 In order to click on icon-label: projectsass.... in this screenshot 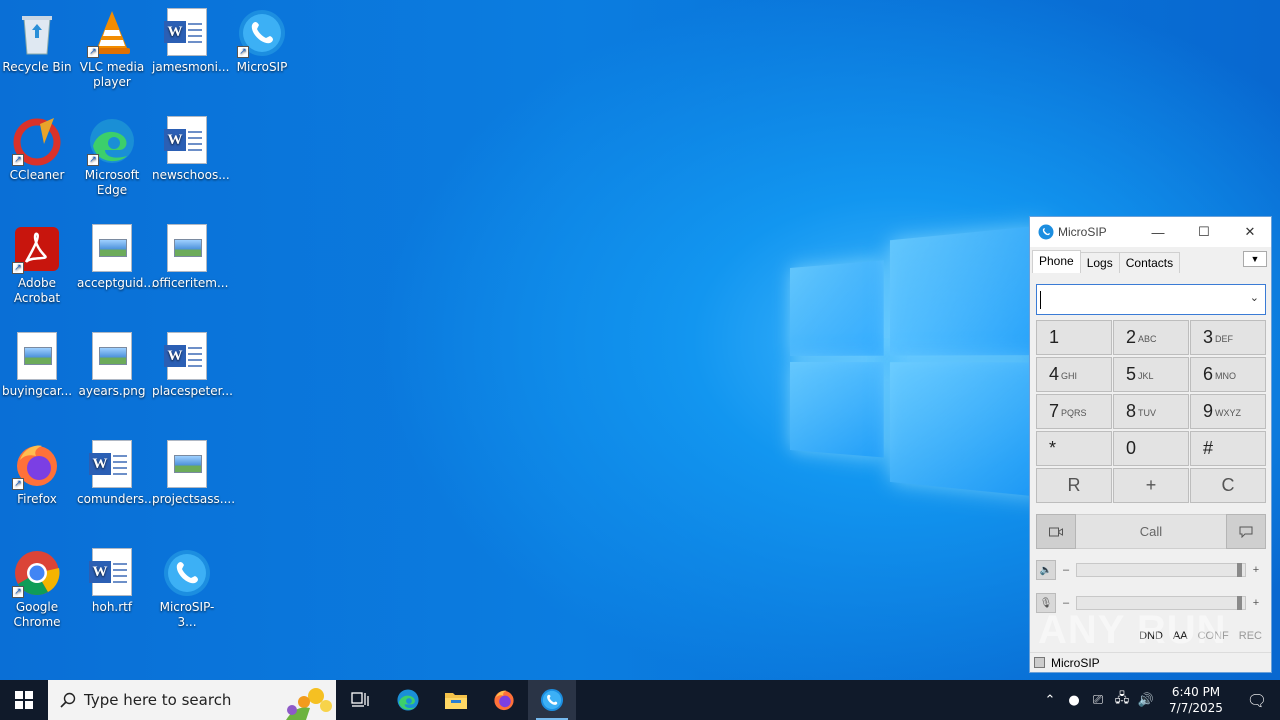, I will do `click(194, 499)`.